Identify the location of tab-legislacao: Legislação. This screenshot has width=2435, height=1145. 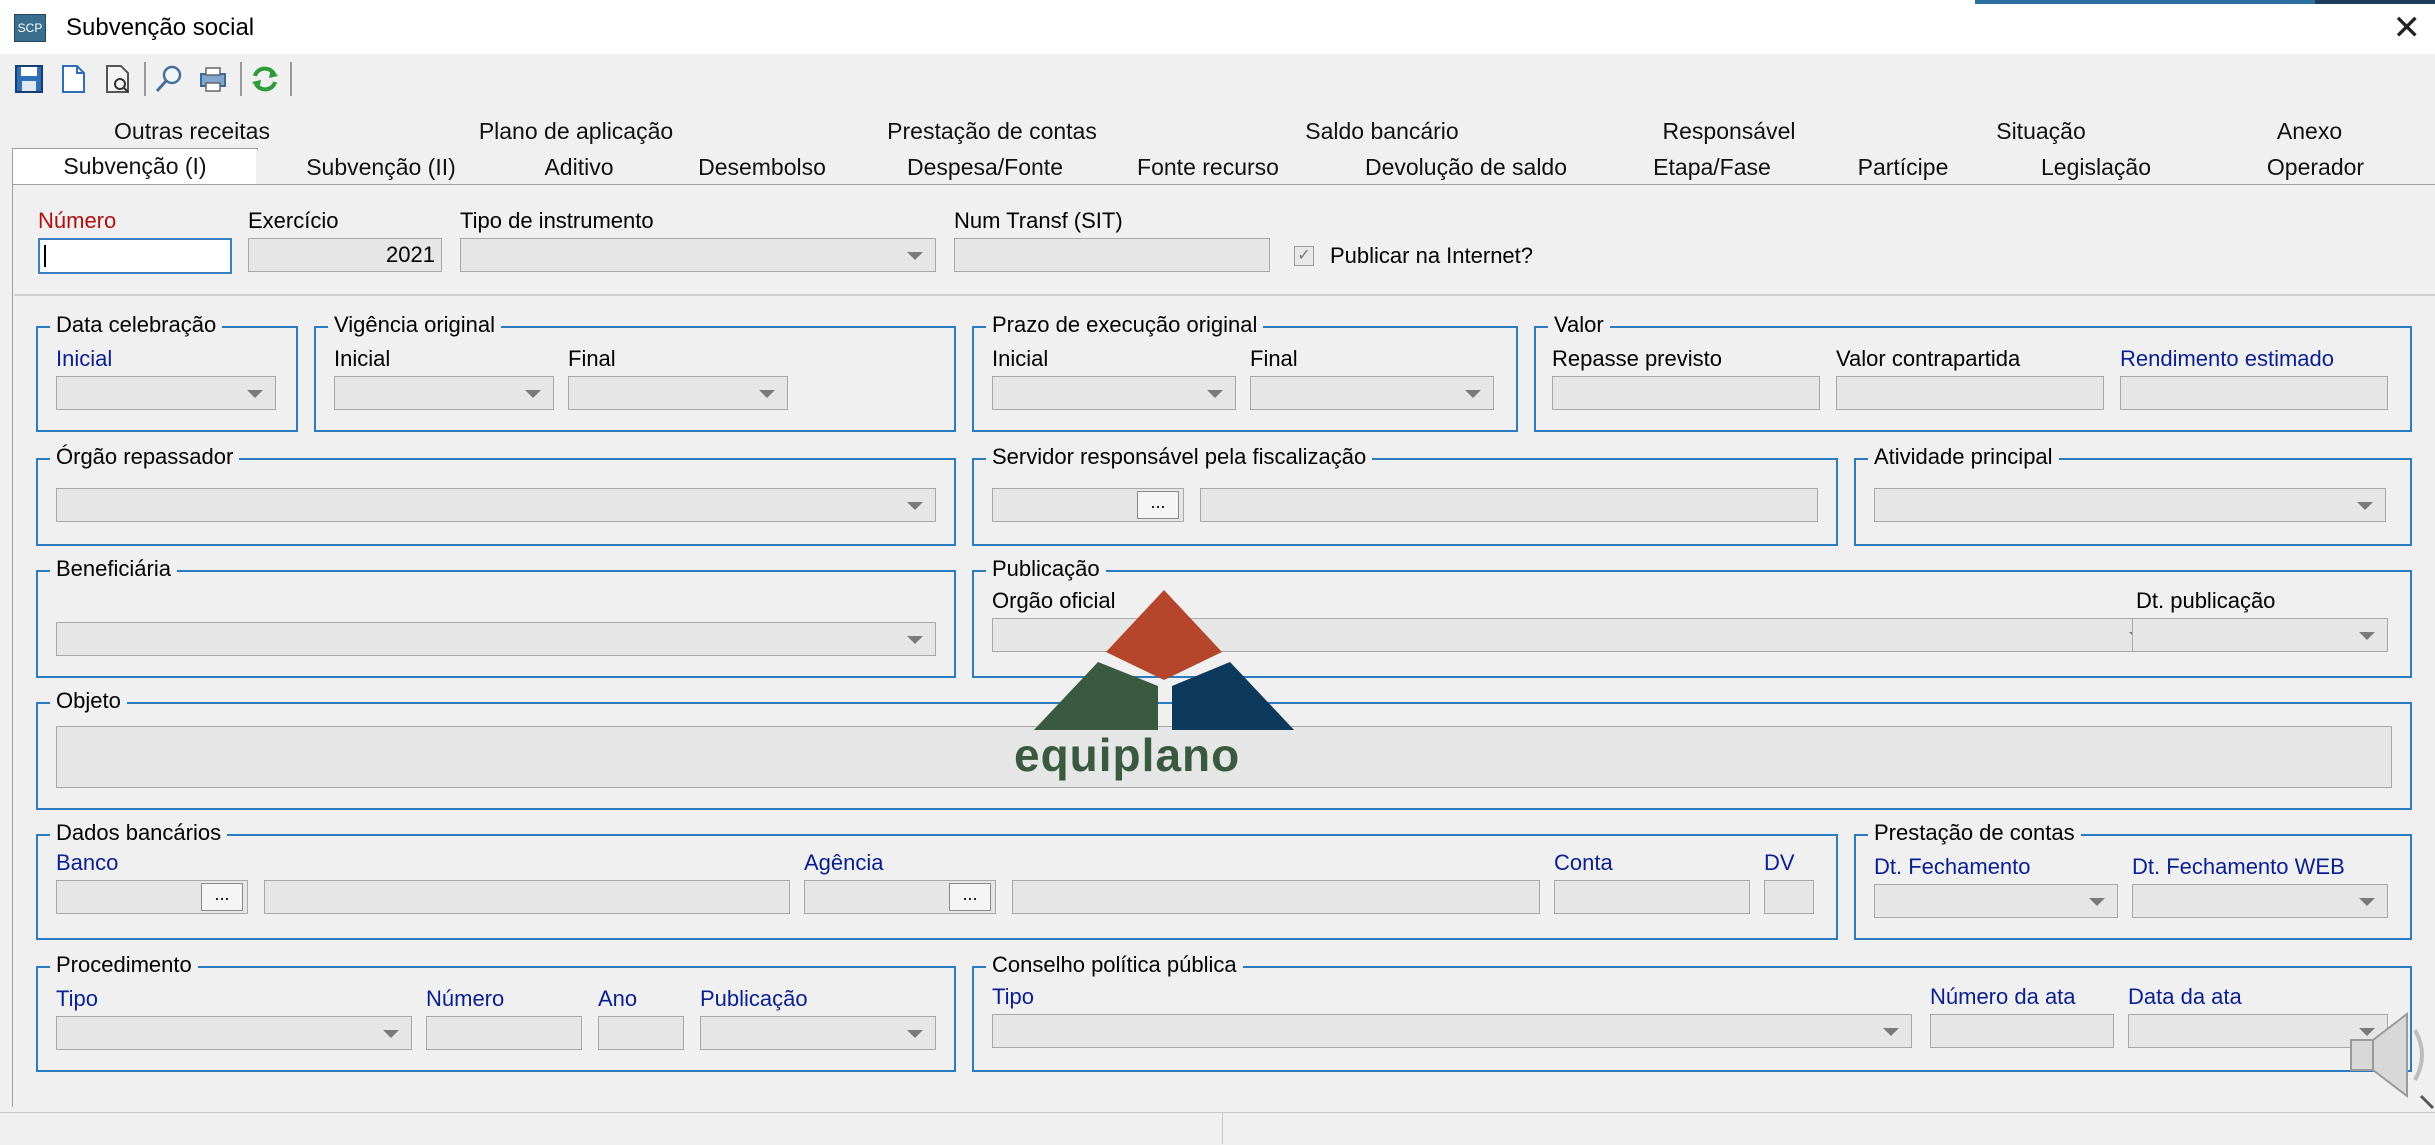
(2096, 167).